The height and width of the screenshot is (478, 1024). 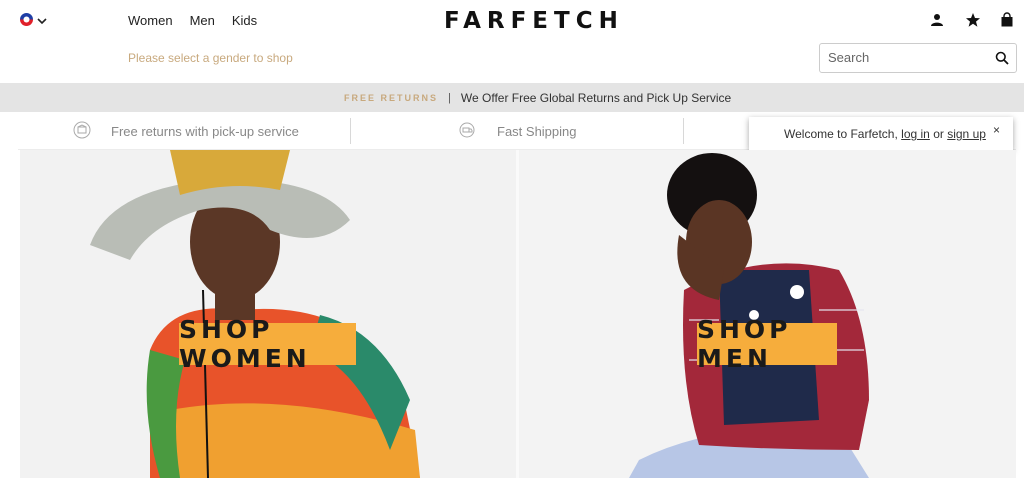 I want to click on toast-text: Welcome to Farfetch, log in or sign up, so click(x=885, y=134).